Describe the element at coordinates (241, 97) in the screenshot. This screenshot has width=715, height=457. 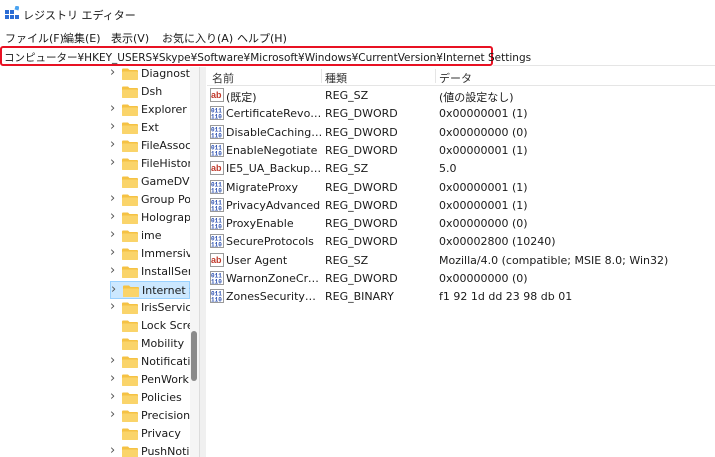
I see `value-name: (既定)` at that location.